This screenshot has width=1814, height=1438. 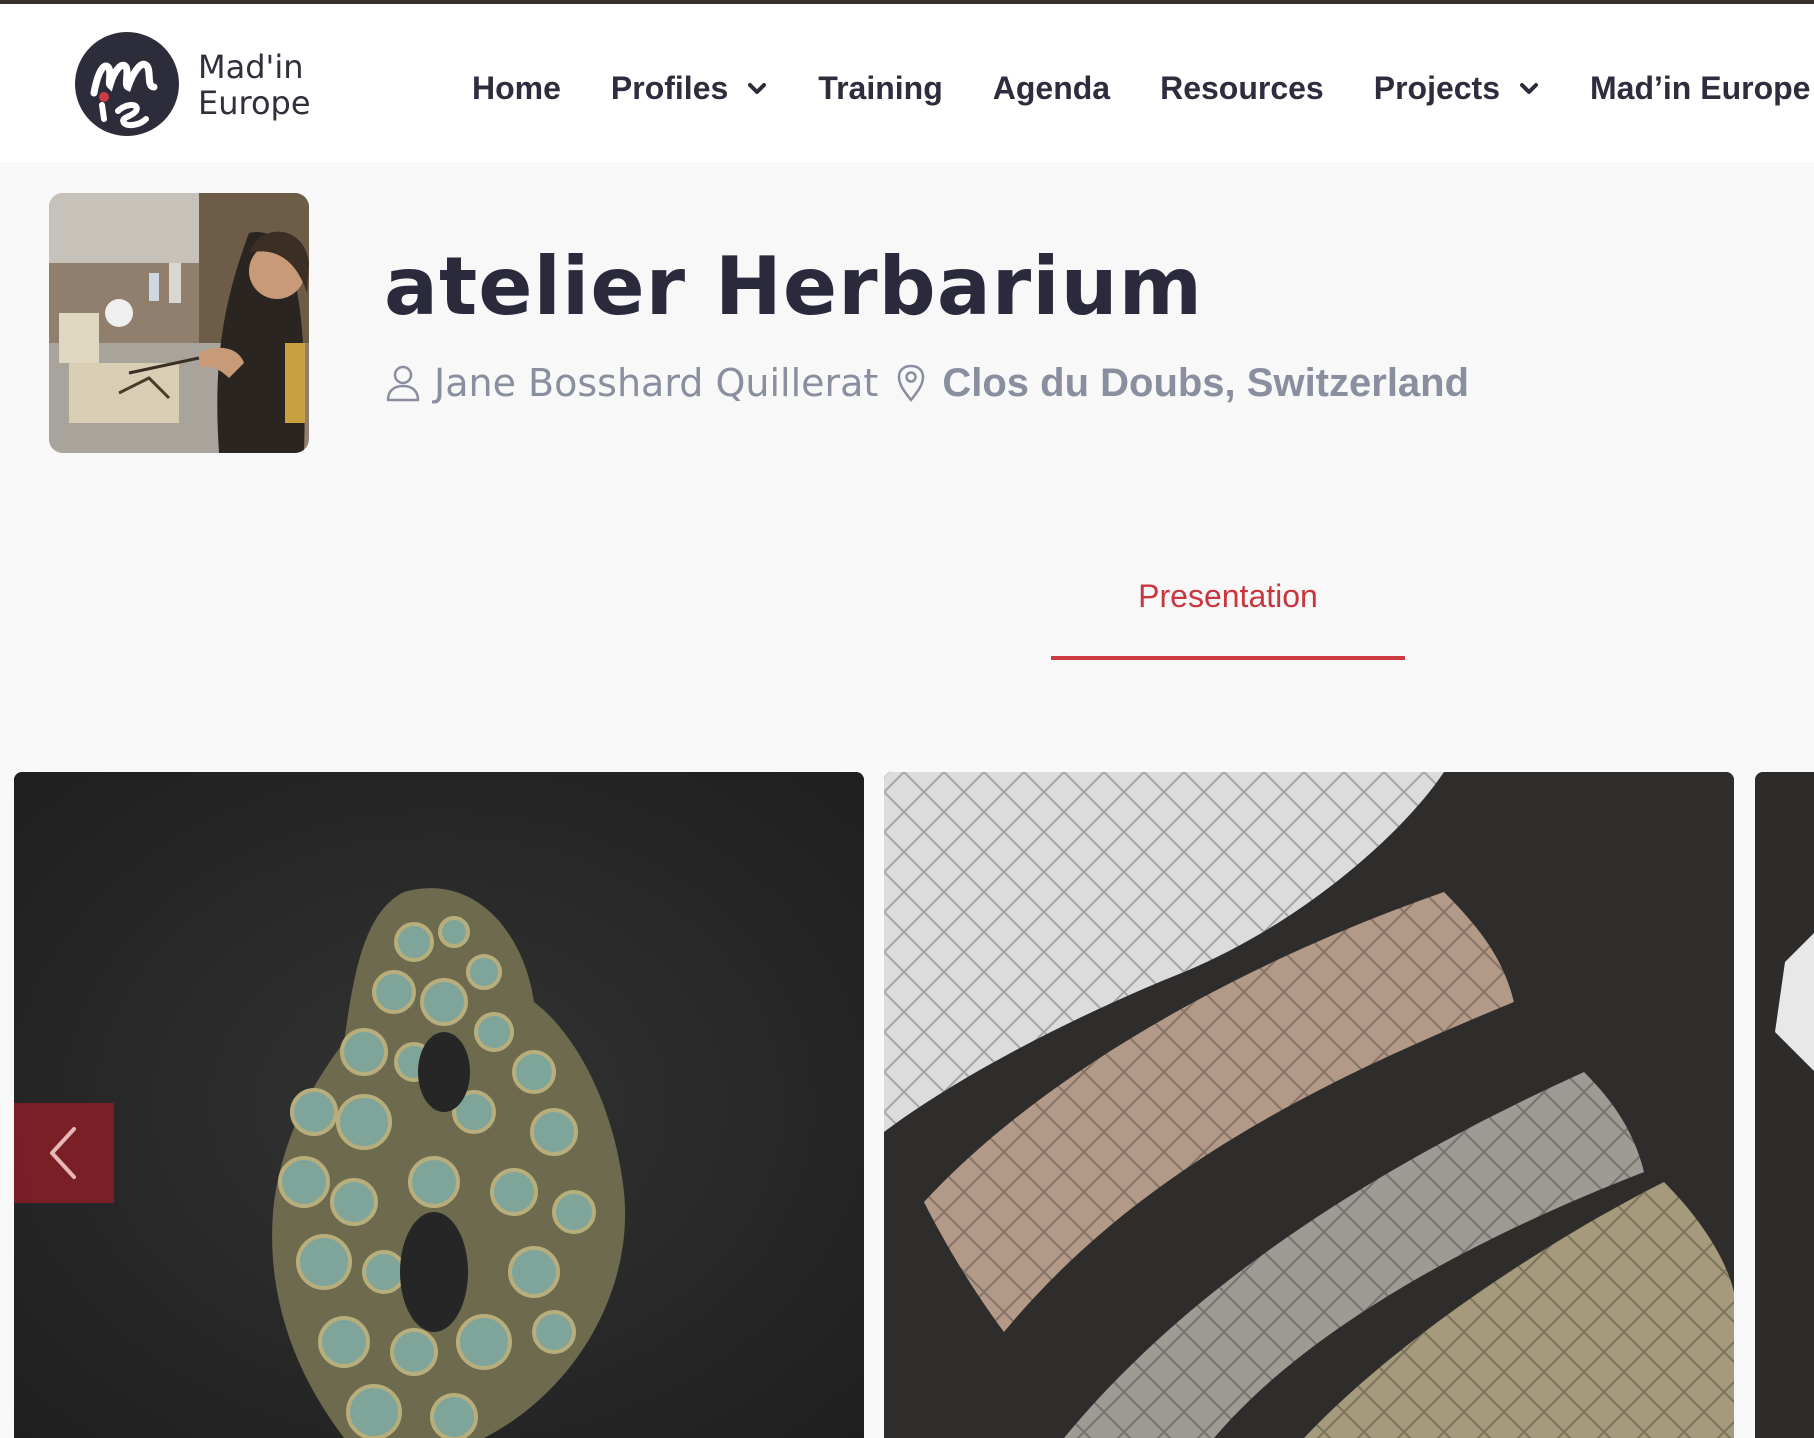 I want to click on tab-active-indicator, so click(x=1228, y=658).